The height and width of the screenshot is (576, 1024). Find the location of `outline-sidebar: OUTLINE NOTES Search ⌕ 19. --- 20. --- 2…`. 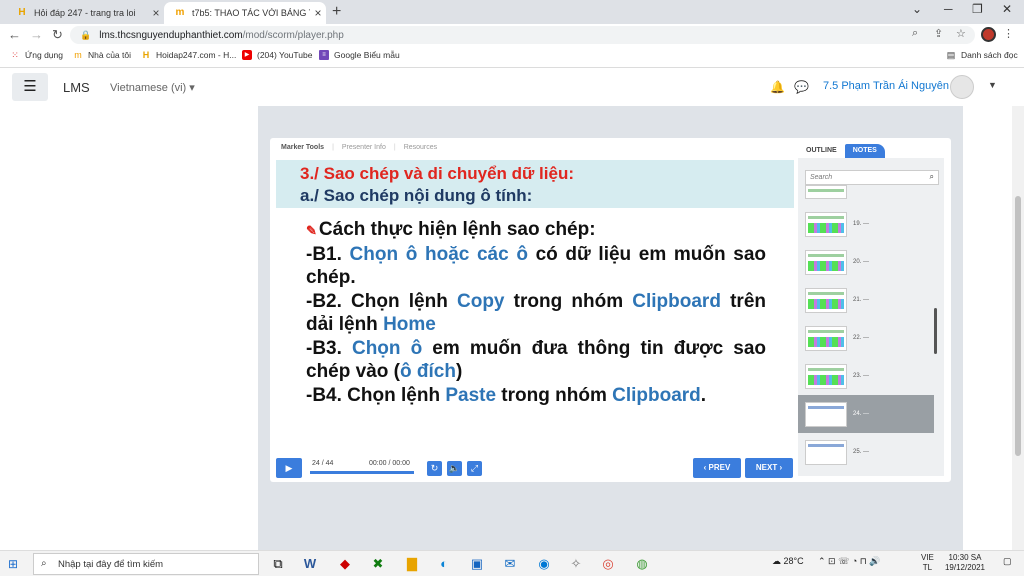

outline-sidebar: OUTLINE NOTES Search ⌕ 19. --- 20. --- 2… is located at coordinates (871, 310).